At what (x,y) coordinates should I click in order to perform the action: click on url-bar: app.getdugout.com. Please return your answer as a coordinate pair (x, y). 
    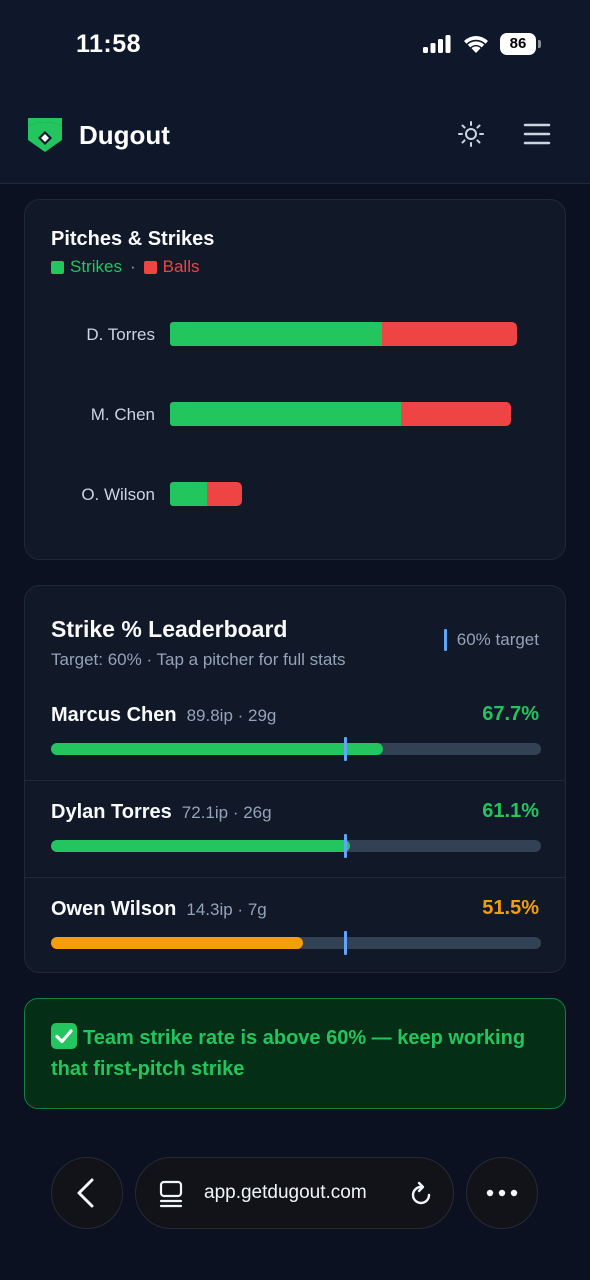
    Looking at the image, I should click on (294, 1193).